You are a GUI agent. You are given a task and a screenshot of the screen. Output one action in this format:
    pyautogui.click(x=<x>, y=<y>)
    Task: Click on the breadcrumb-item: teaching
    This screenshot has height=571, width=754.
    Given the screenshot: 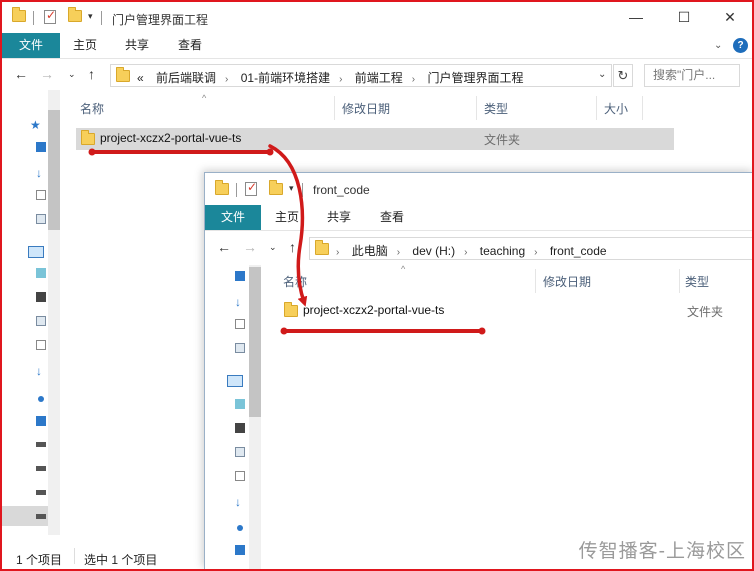 What is the action you would take?
    pyautogui.click(x=502, y=251)
    